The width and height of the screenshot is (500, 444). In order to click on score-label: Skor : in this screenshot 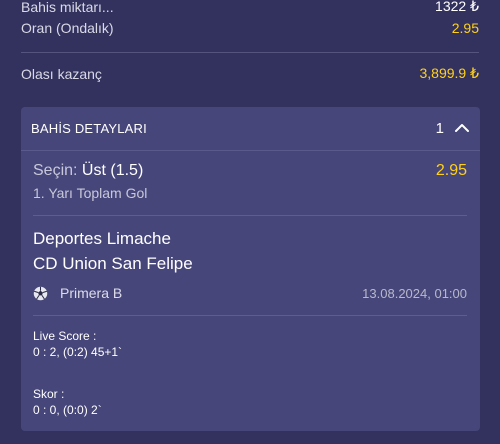, I will do `click(49, 394)`.